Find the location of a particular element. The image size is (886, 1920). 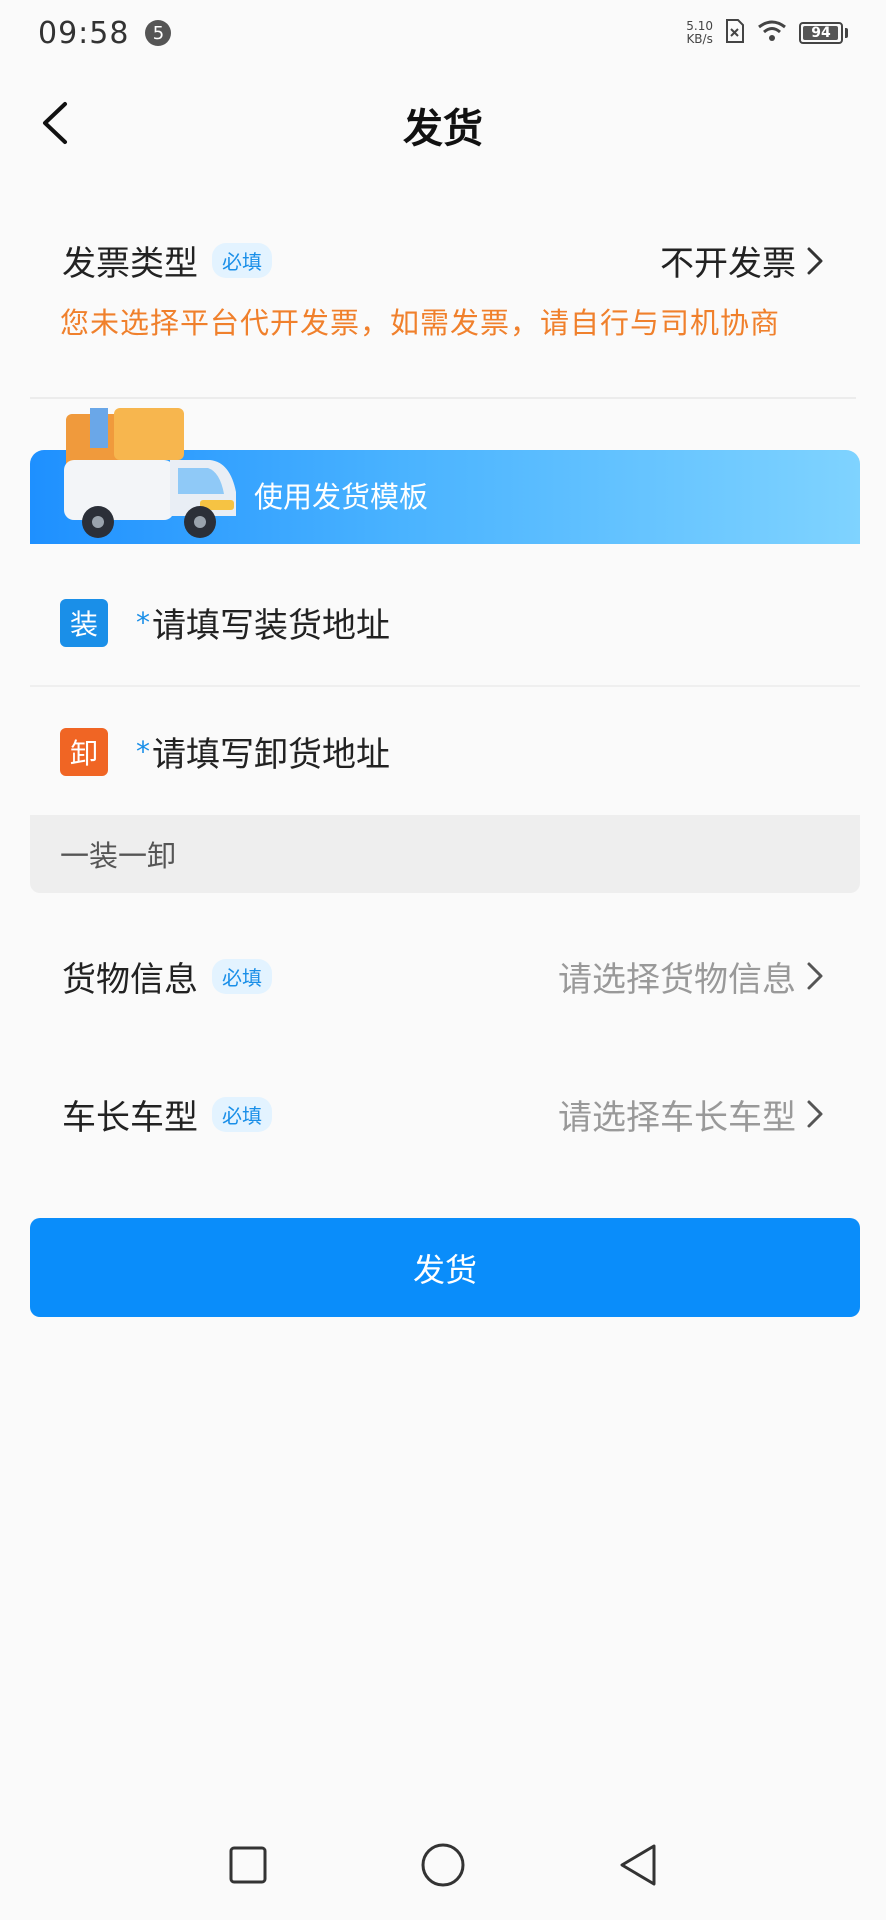

truck-icon is located at coordinates (150, 473).